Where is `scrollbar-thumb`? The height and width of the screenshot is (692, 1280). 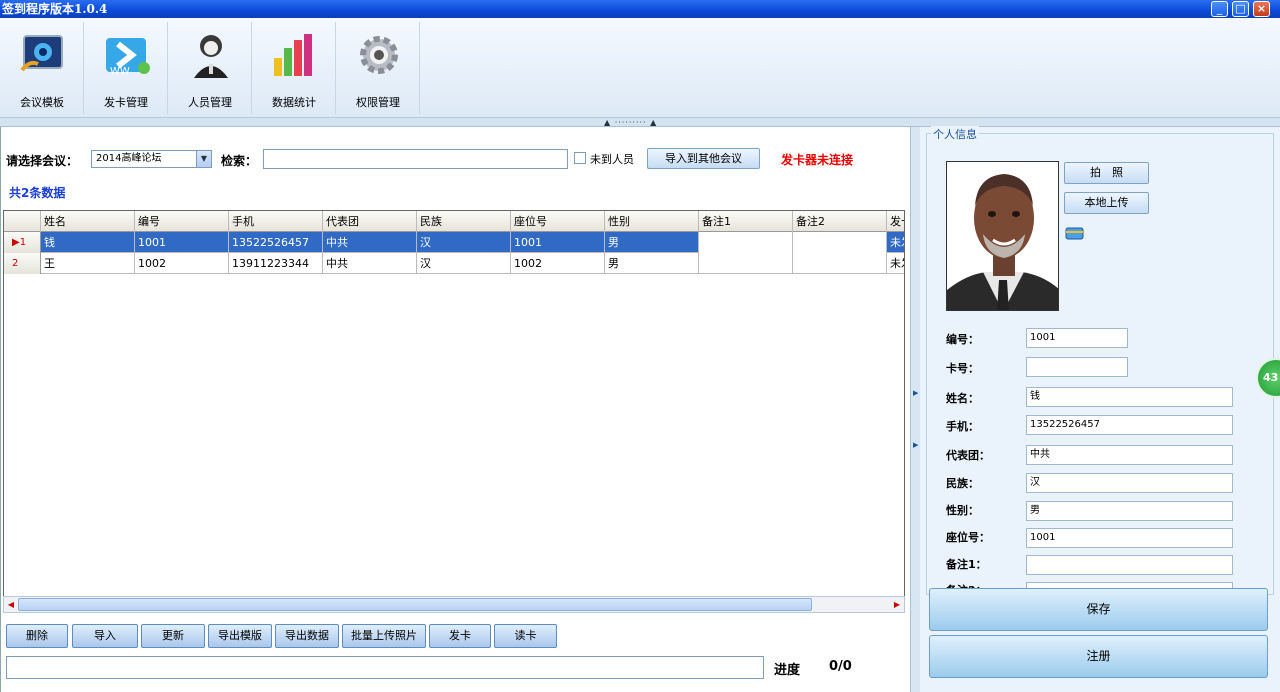
scrollbar-thumb is located at coordinates (415, 604).